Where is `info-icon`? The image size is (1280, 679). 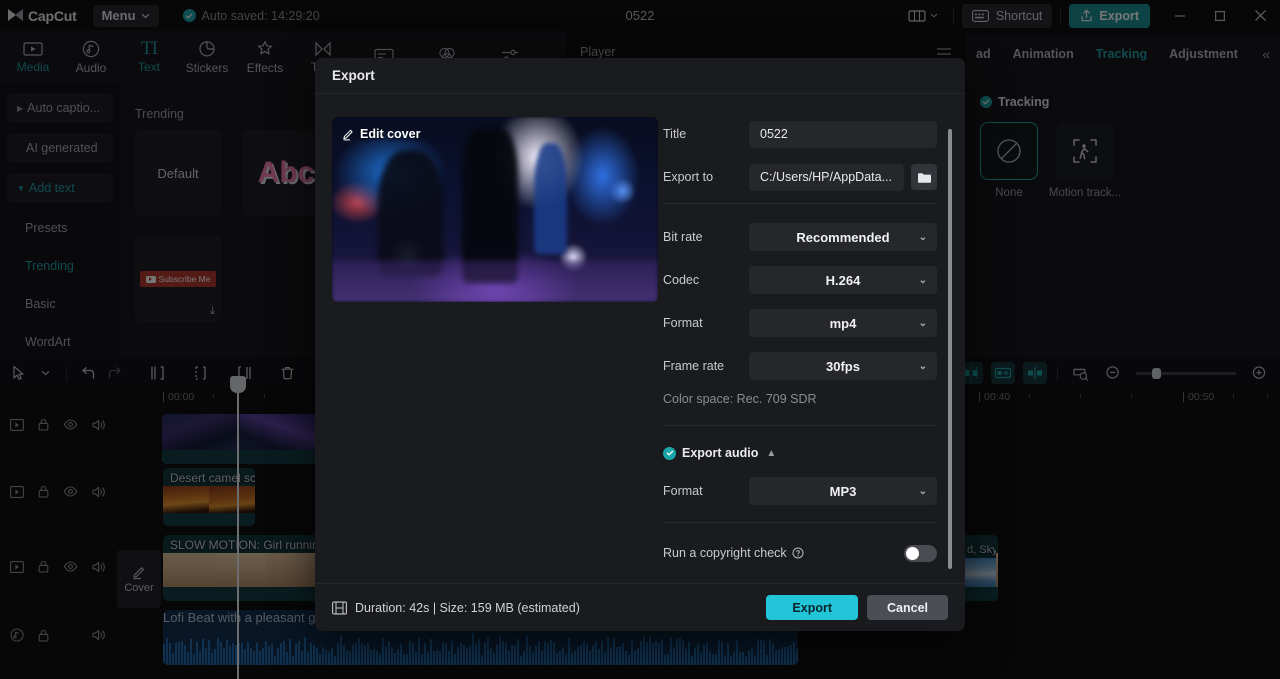 info-icon is located at coordinates (798, 553).